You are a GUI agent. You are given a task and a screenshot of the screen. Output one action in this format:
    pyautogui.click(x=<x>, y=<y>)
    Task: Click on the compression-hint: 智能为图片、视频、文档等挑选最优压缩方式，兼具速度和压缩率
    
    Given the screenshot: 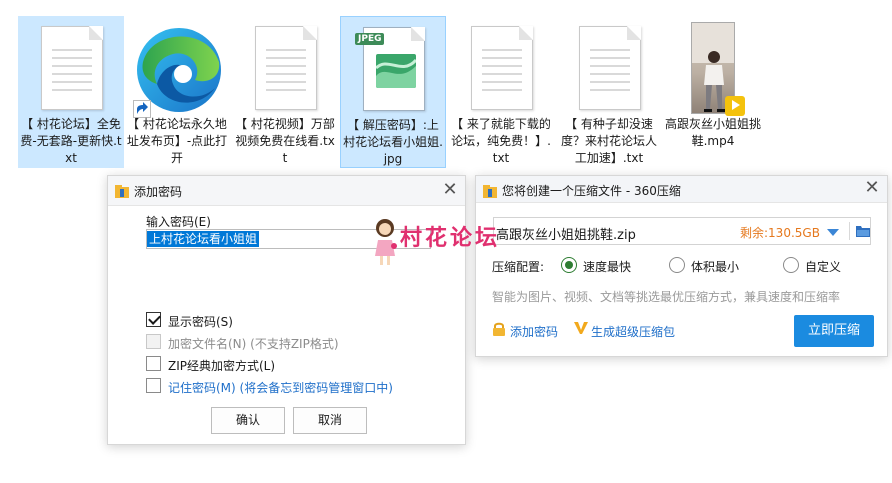 What is the action you would take?
    pyautogui.click(x=666, y=297)
    